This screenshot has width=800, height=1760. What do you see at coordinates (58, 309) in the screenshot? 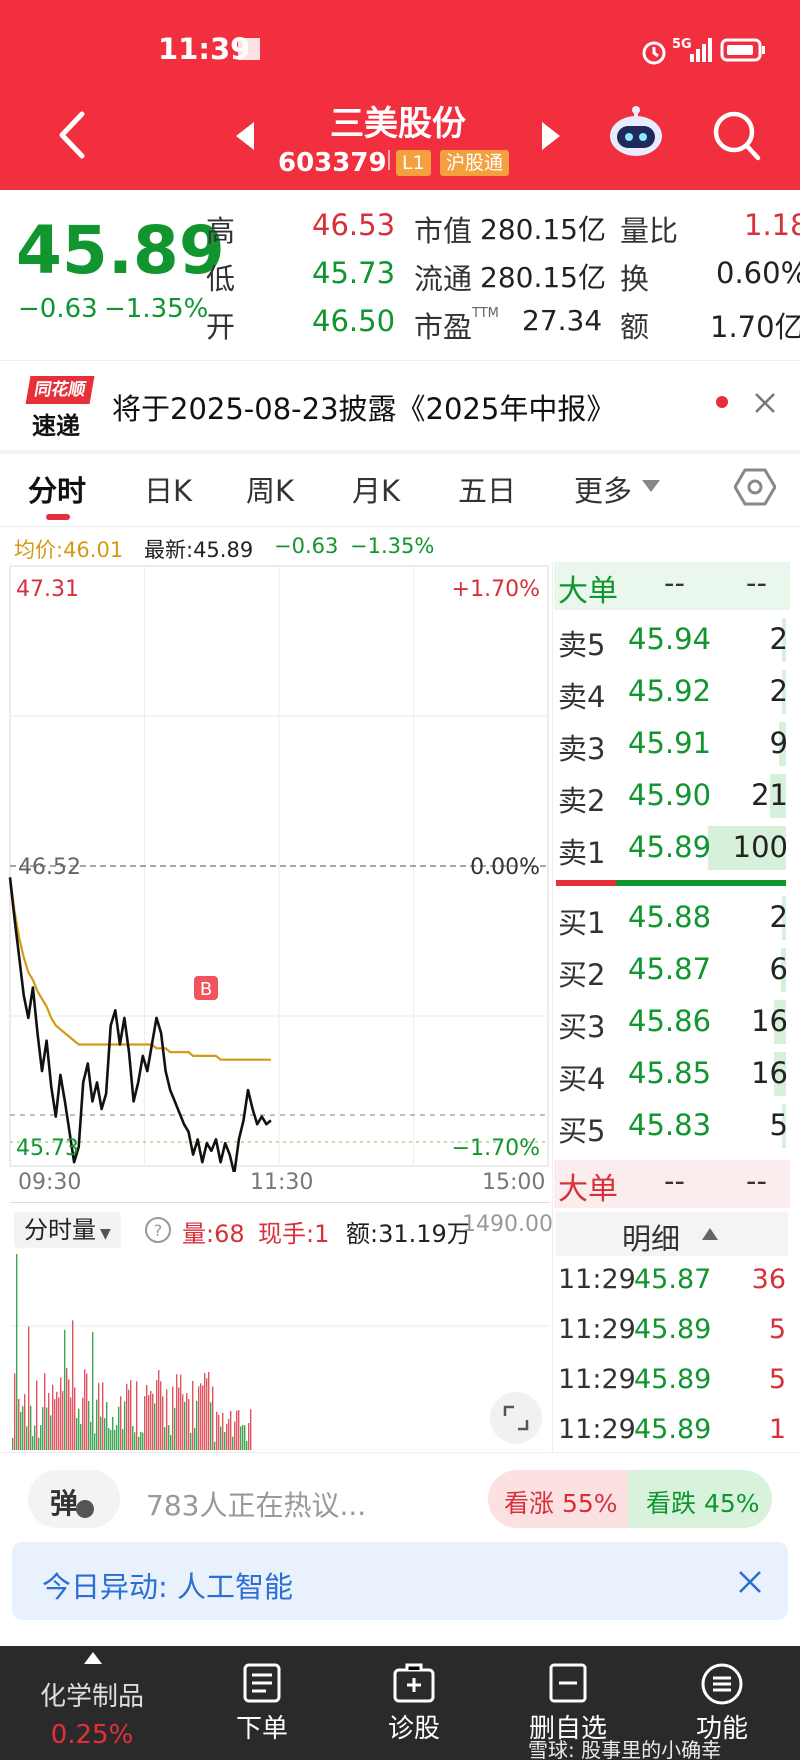
I see `price-change: −0.63` at bounding box center [58, 309].